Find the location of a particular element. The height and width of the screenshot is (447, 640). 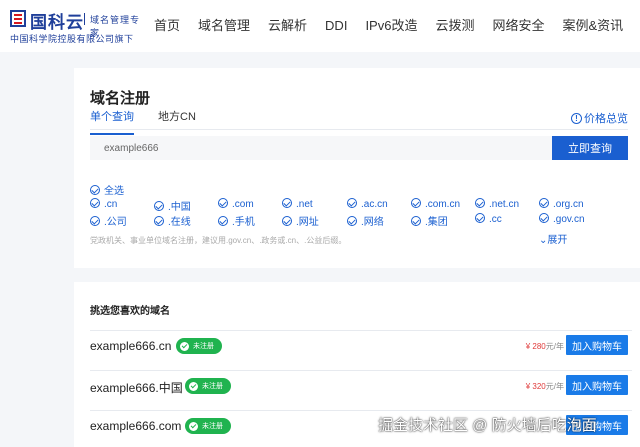

nav-ipv6: IPv6改造 is located at coordinates (391, 26).